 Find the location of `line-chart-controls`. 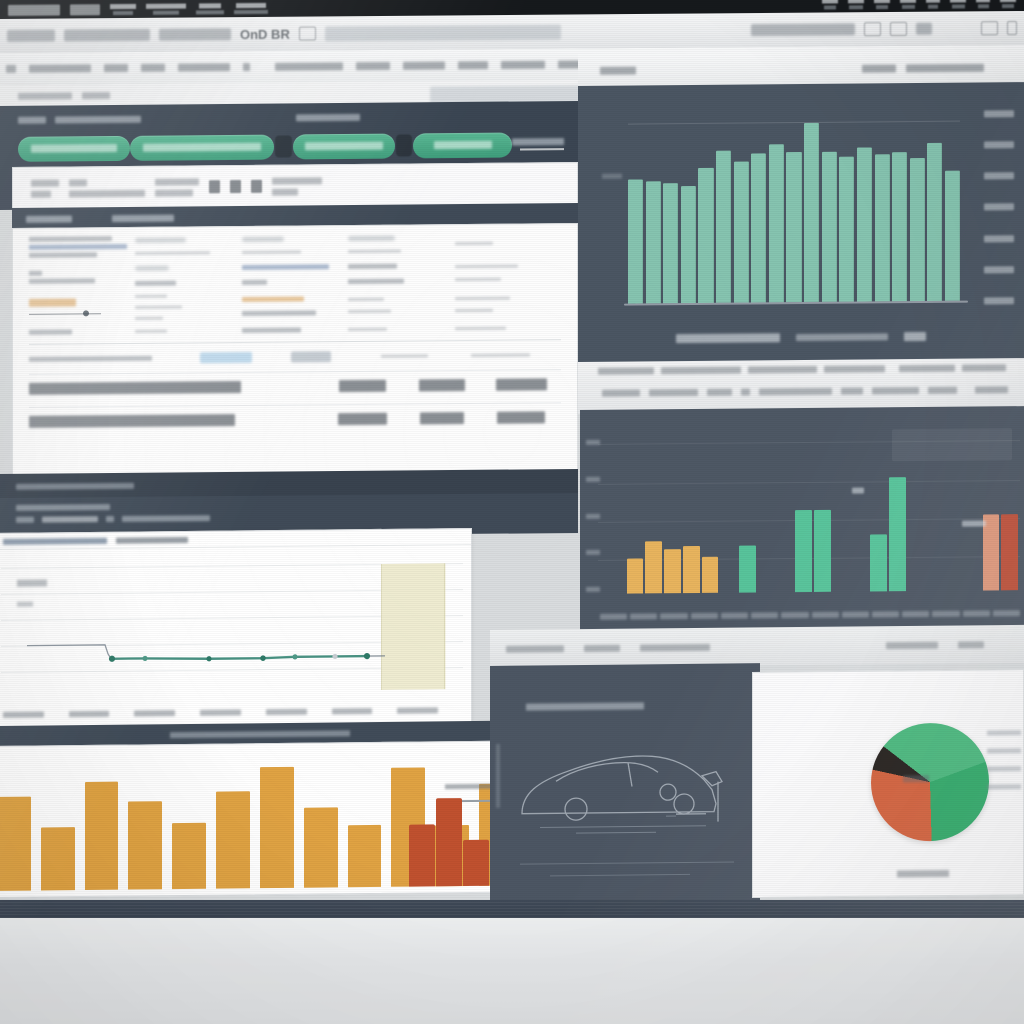

line-chart-controls is located at coordinates (289, 517).